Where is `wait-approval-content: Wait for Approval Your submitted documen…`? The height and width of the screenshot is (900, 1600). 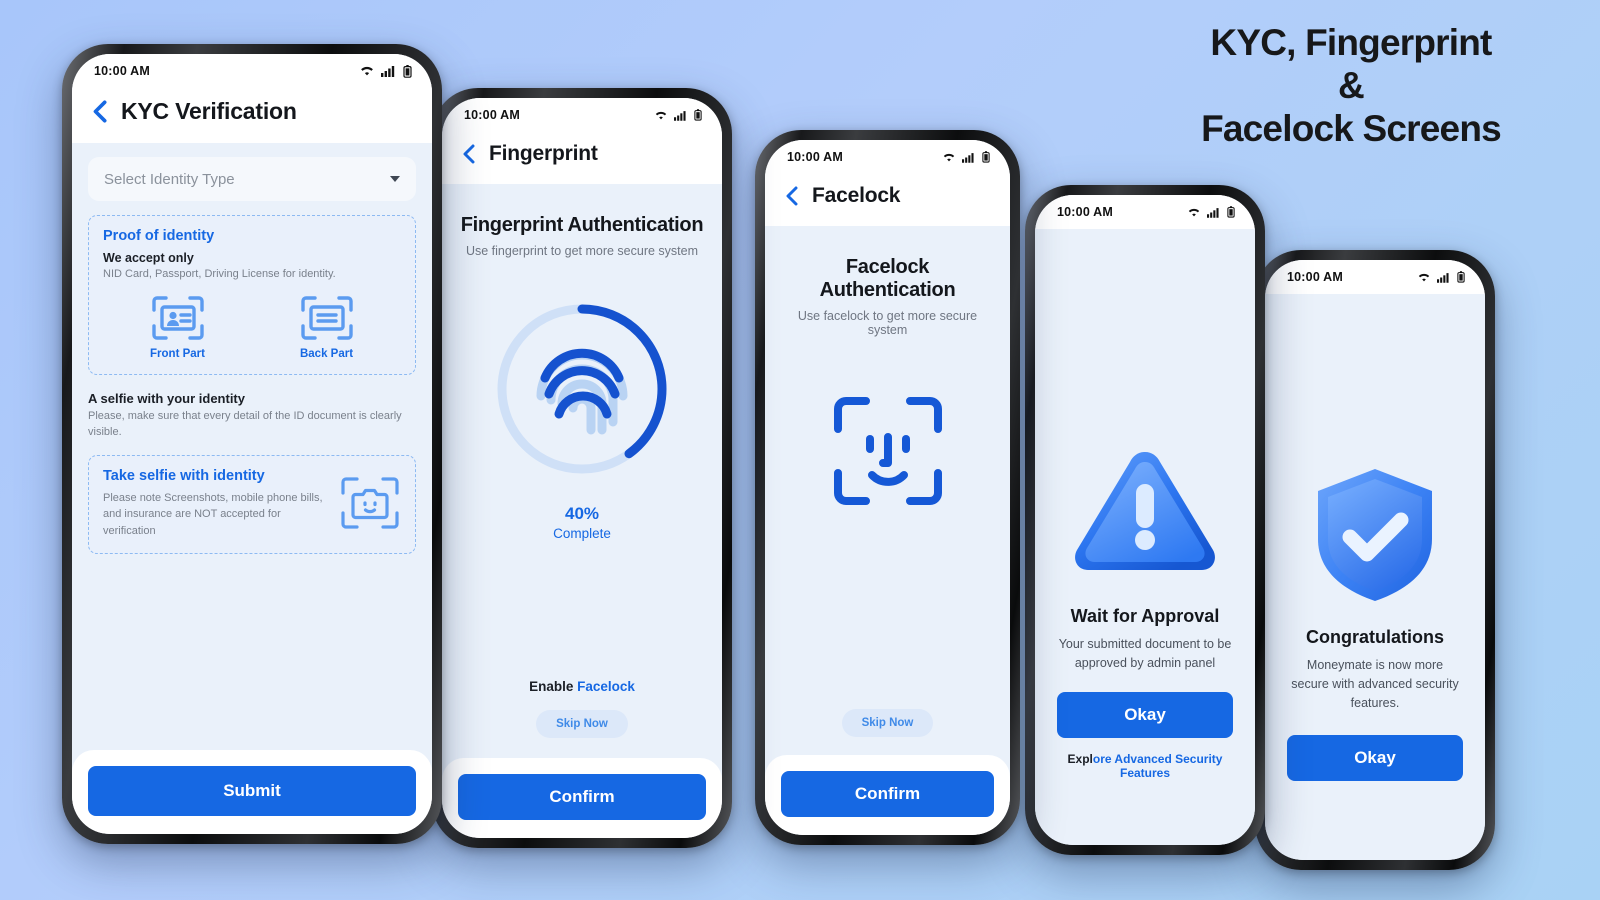 wait-approval-content: Wait for Approval Your submitted documen… is located at coordinates (1145, 537).